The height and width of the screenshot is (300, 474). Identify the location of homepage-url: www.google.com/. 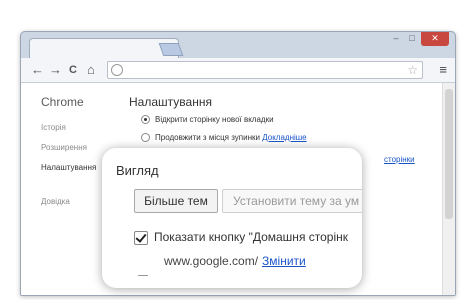
(211, 261).